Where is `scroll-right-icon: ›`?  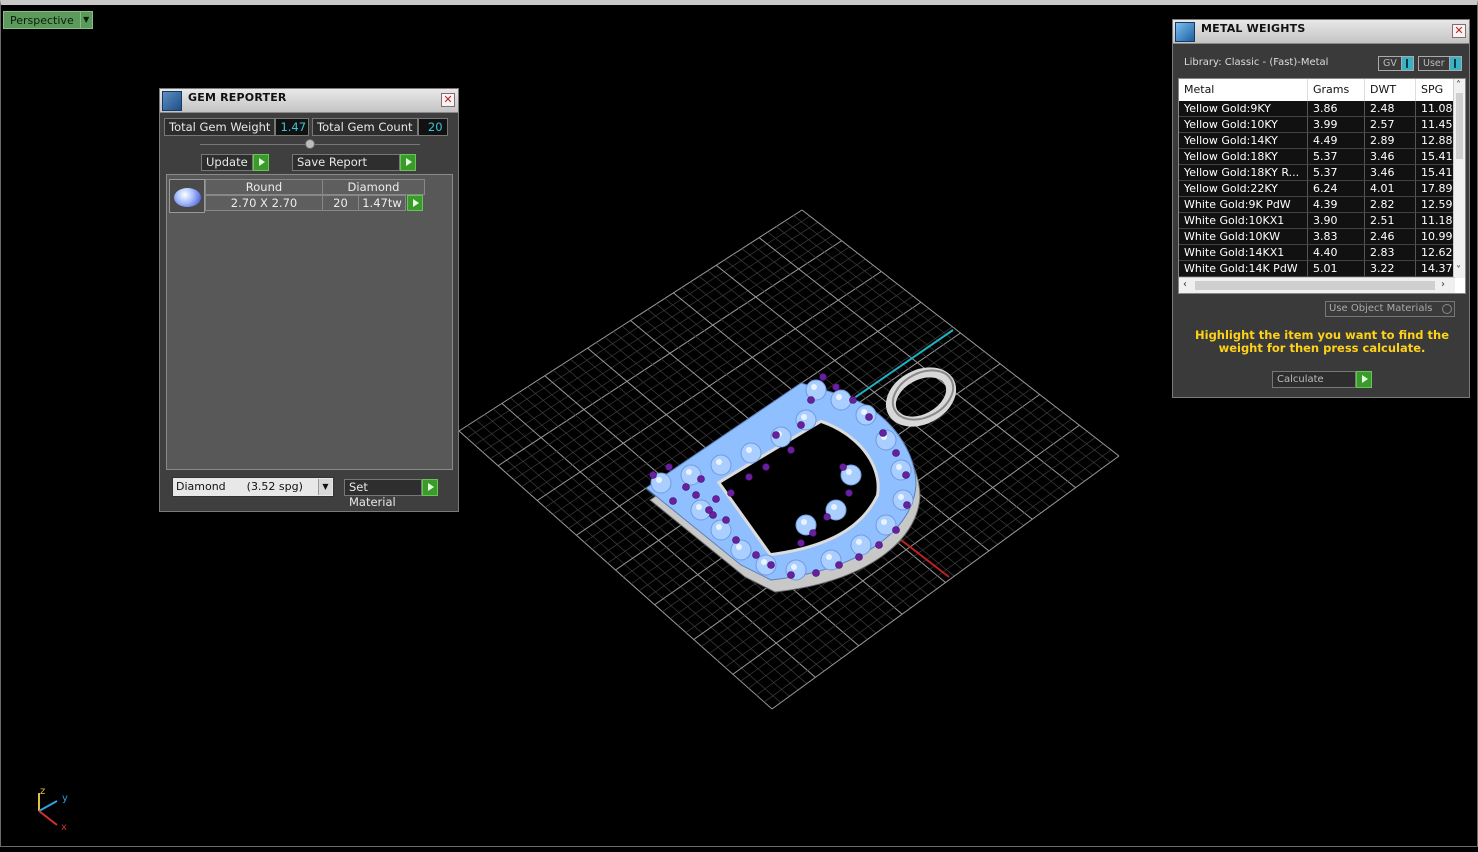
scroll-right-icon: › is located at coordinates (1443, 285).